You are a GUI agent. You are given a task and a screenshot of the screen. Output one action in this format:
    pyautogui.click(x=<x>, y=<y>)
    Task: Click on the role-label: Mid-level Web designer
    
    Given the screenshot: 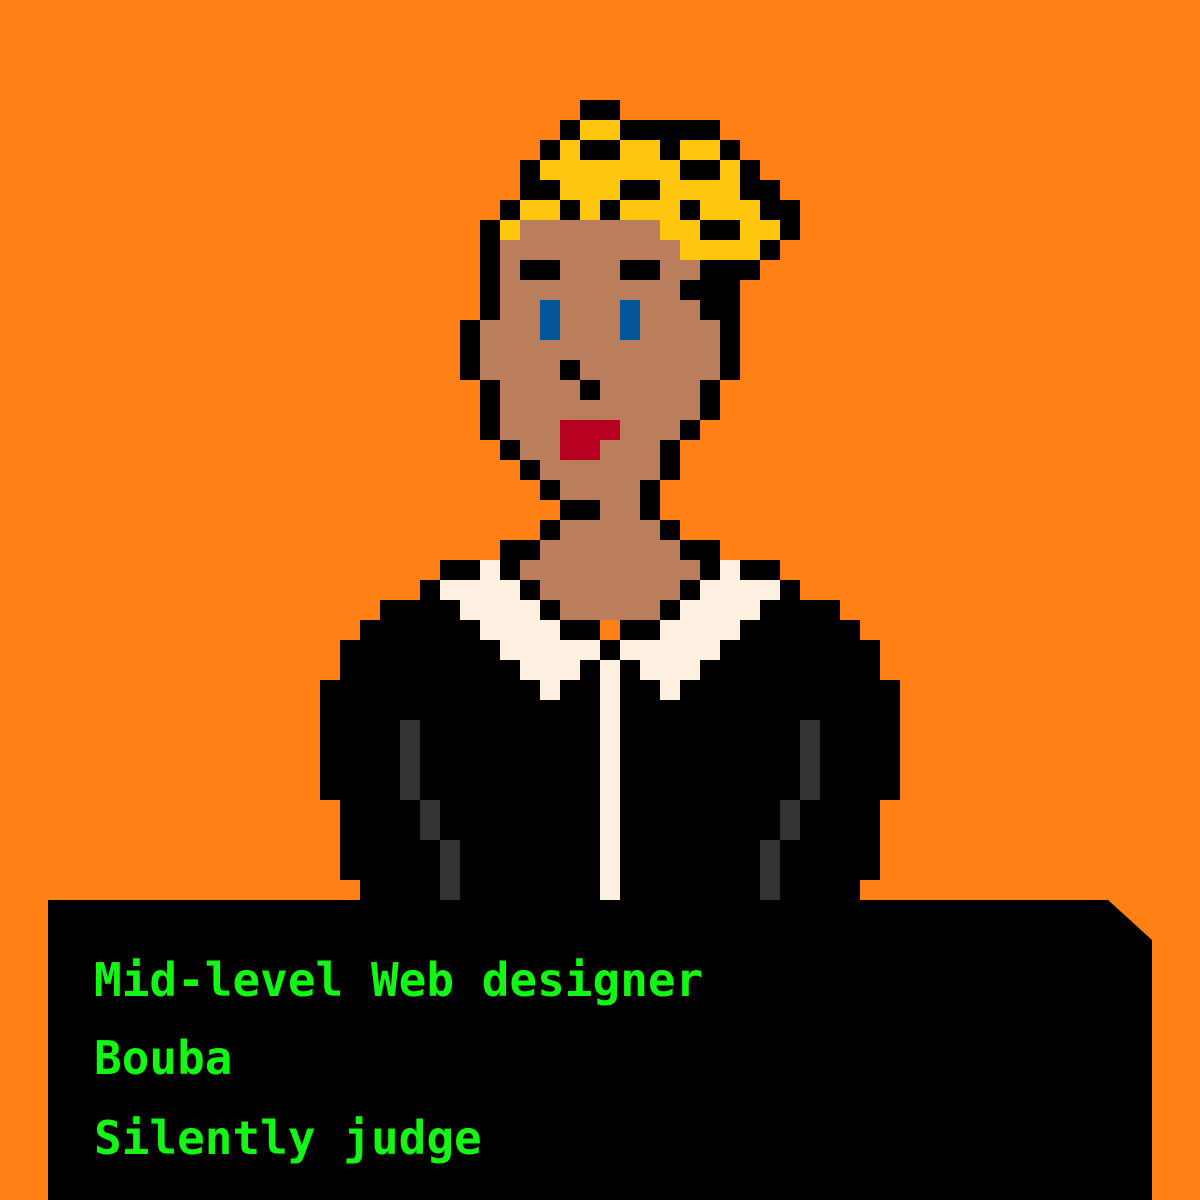 What is the action you would take?
    pyautogui.click(x=399, y=980)
    